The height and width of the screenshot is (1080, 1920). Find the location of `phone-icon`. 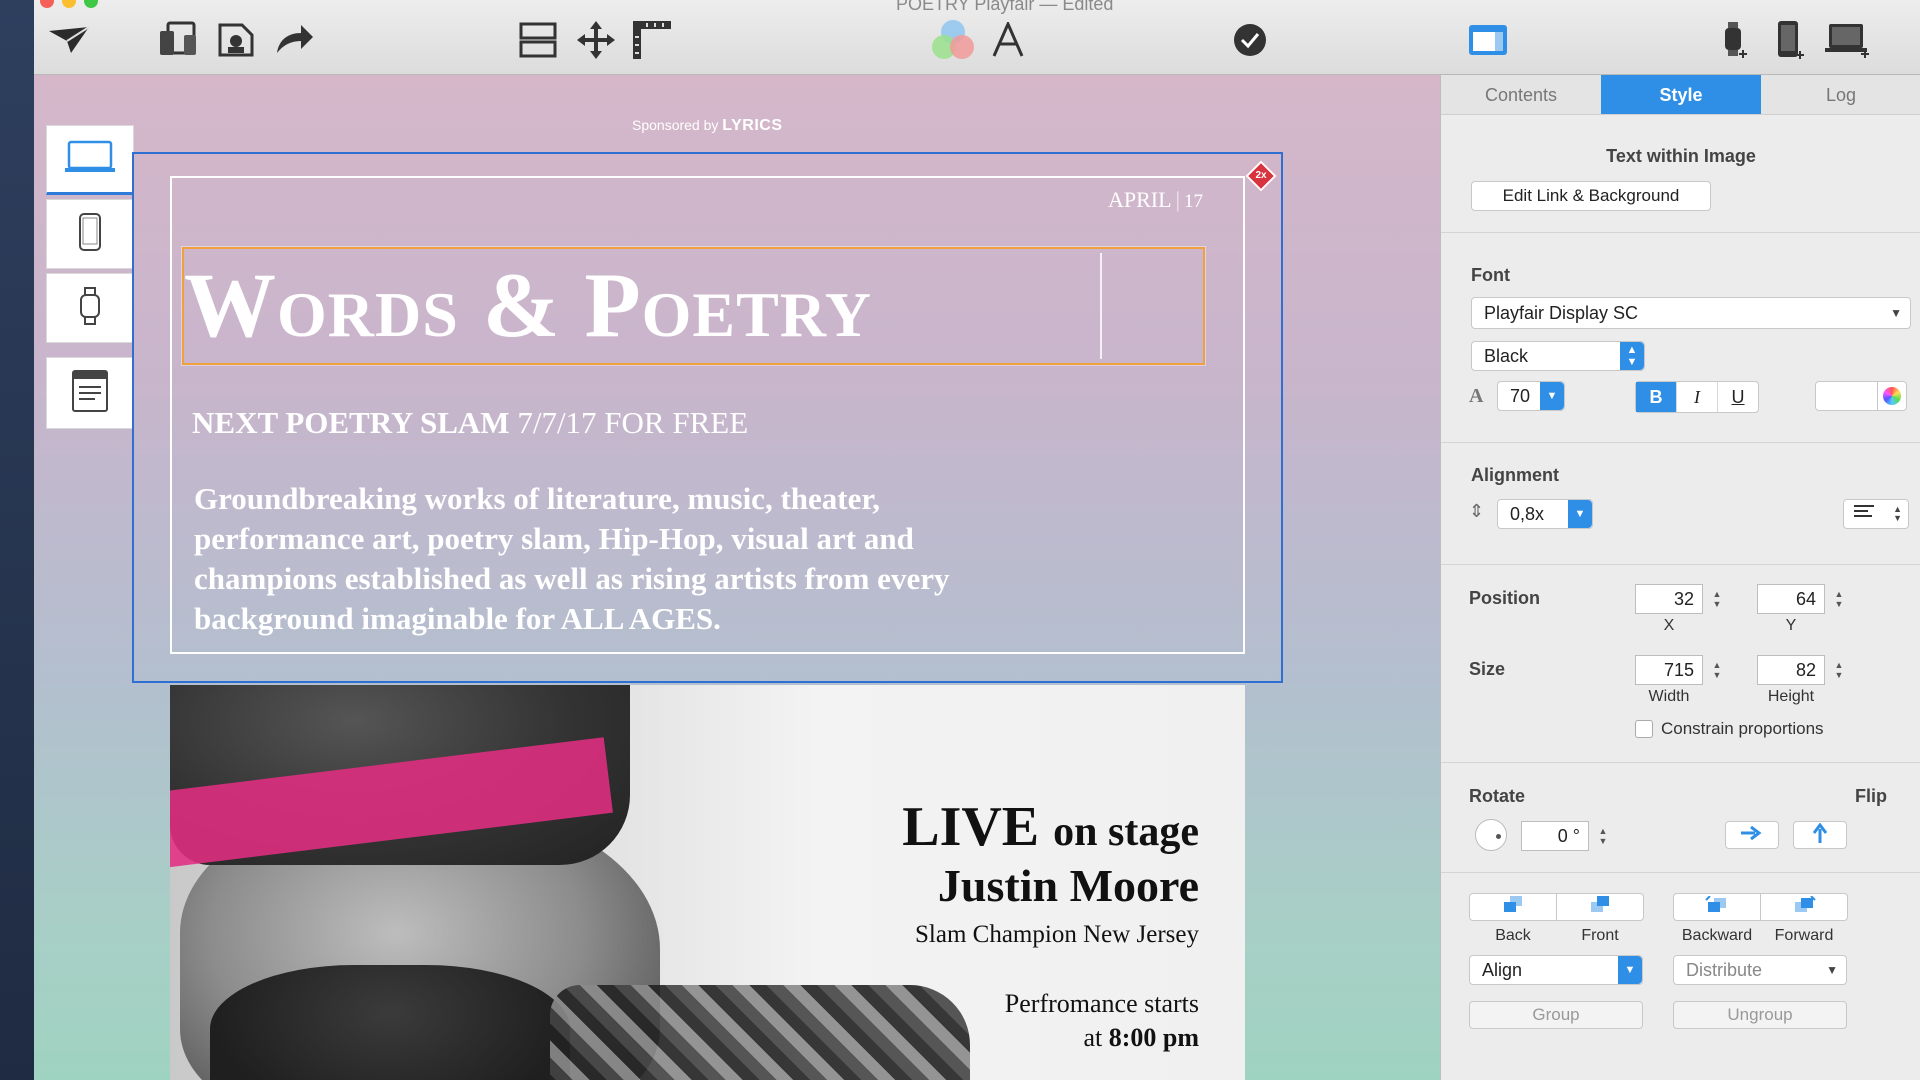

phone-icon is located at coordinates (90, 234).